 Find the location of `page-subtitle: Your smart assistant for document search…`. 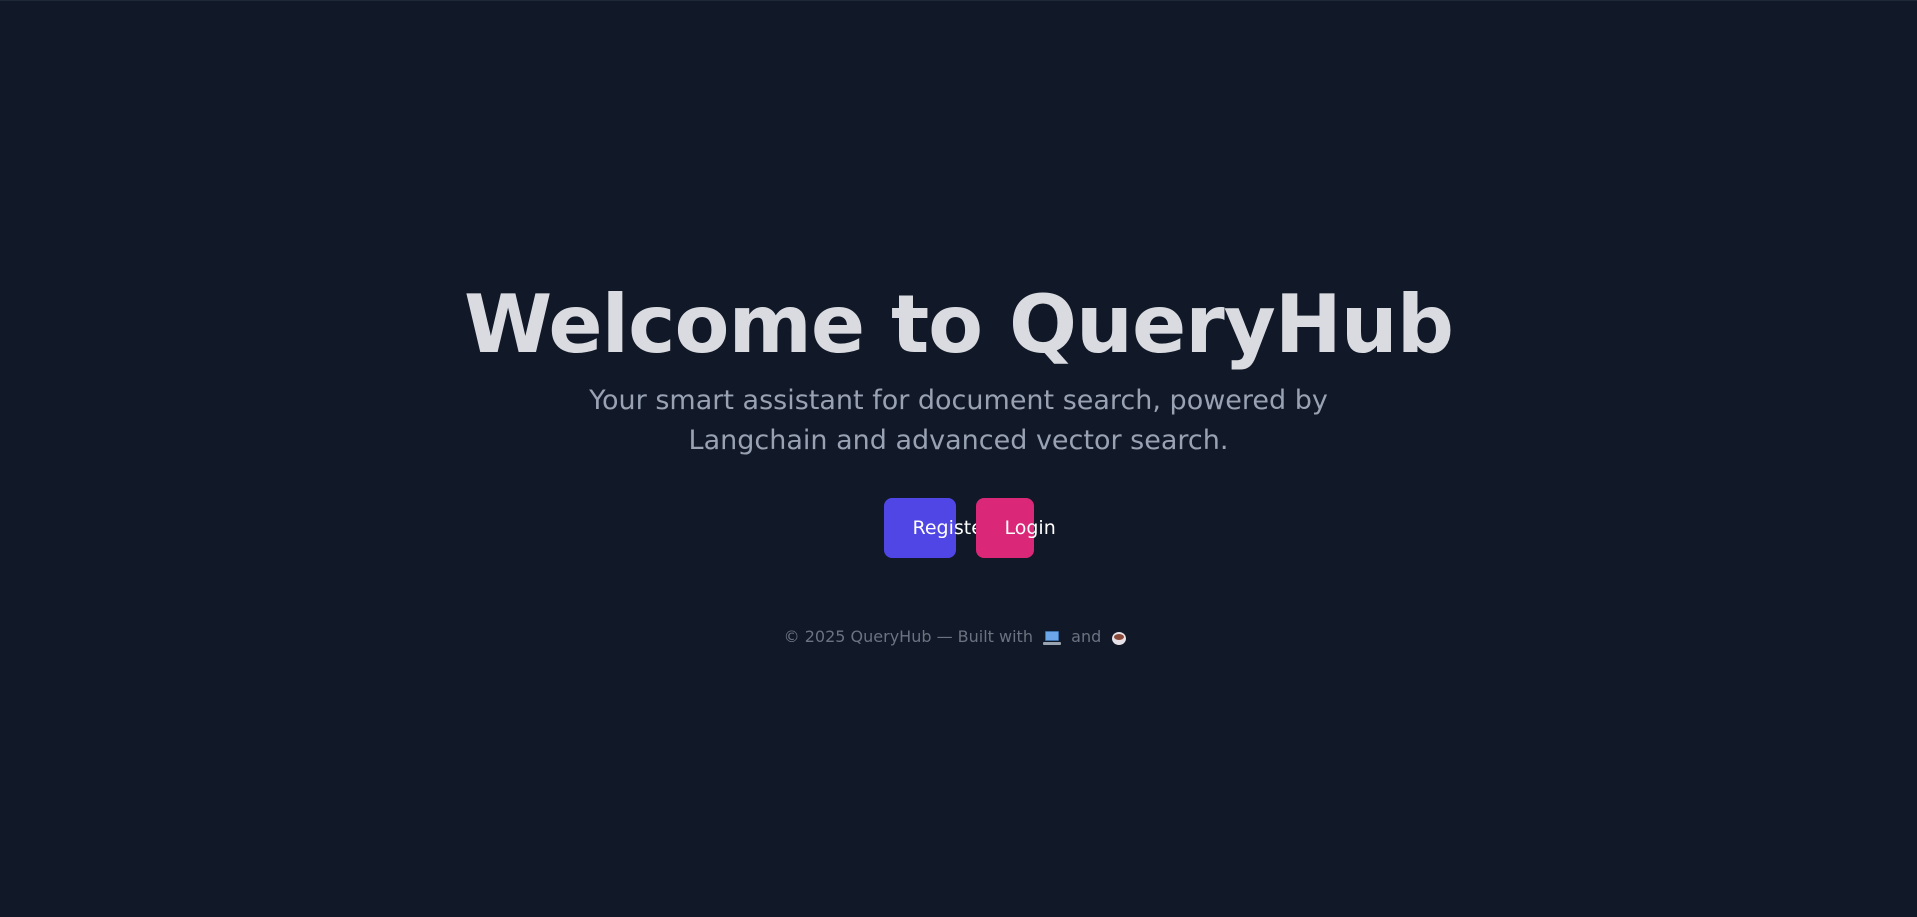

page-subtitle: Your smart assistant for document search… is located at coordinates (959, 421).